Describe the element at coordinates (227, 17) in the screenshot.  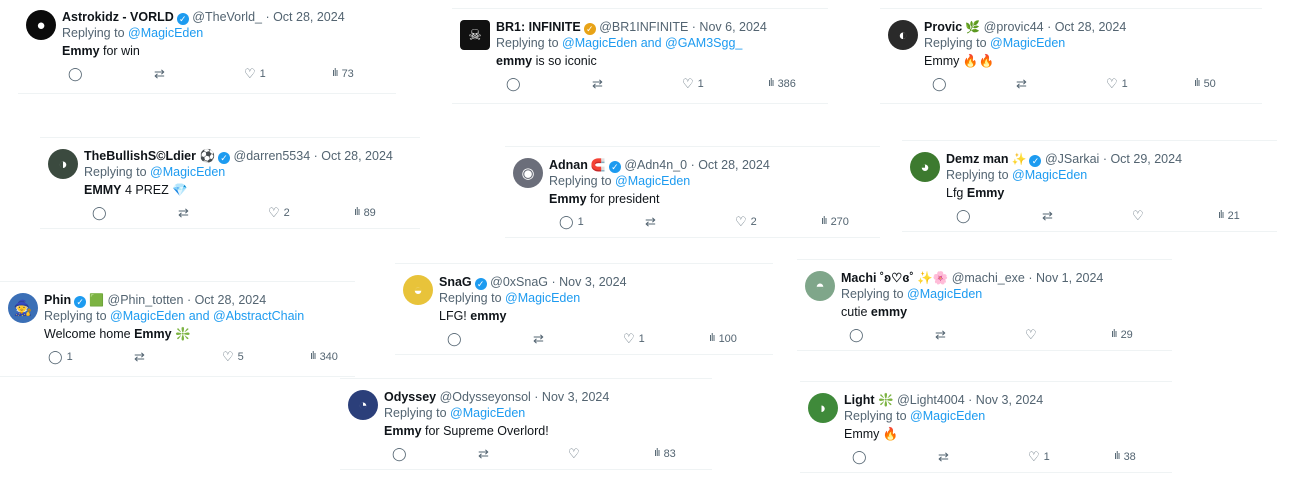
I see `handle: @TheVorld_` at that location.